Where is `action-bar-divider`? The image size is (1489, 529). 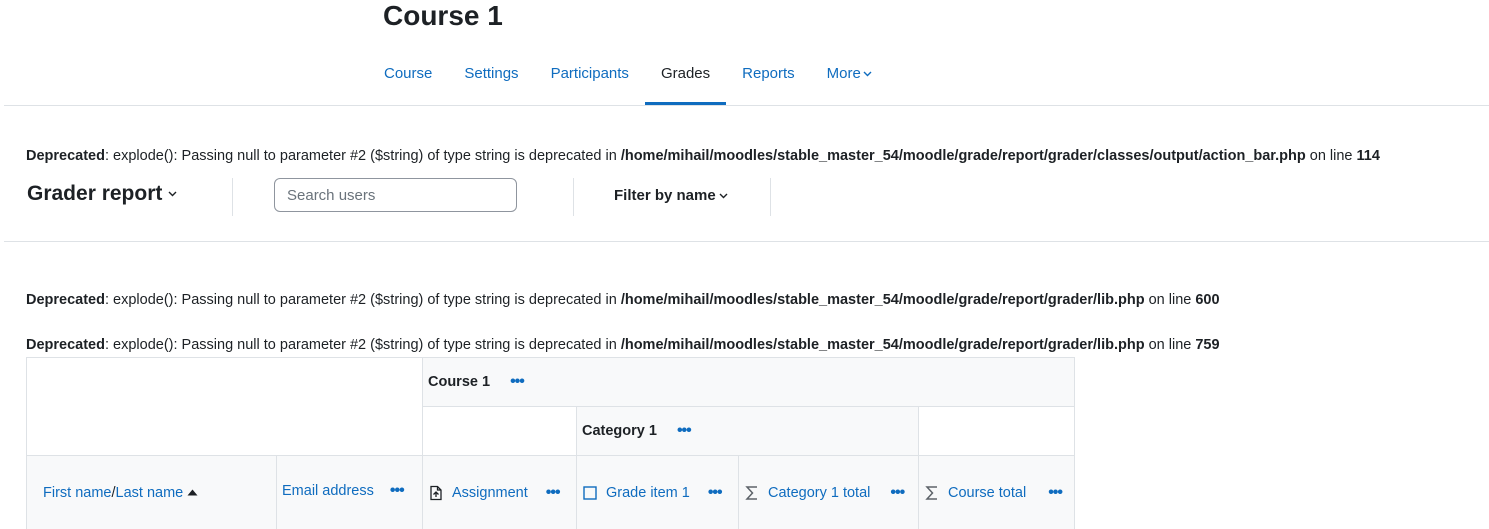 action-bar-divider is located at coordinates (746, 241).